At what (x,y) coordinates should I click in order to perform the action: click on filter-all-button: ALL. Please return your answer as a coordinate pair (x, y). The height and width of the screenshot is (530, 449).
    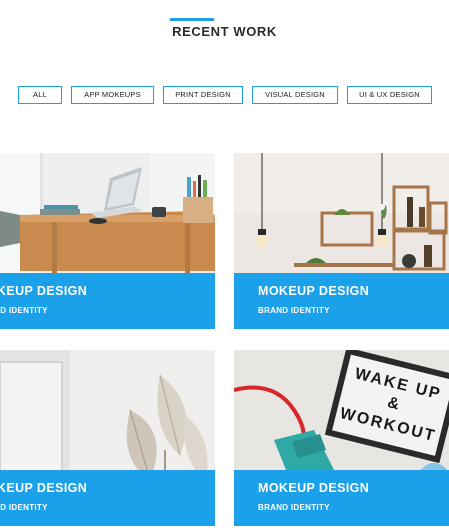
    Looking at the image, I should click on (40, 95).